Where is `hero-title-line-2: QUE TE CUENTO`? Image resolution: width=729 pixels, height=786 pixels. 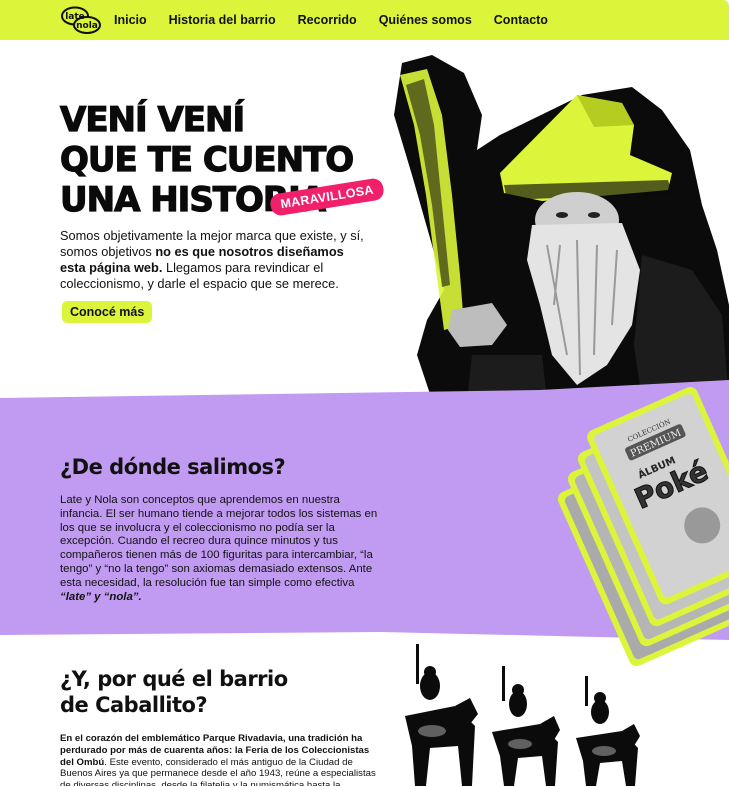 hero-title-line-2: QUE TE CUENTO is located at coordinates (206, 159).